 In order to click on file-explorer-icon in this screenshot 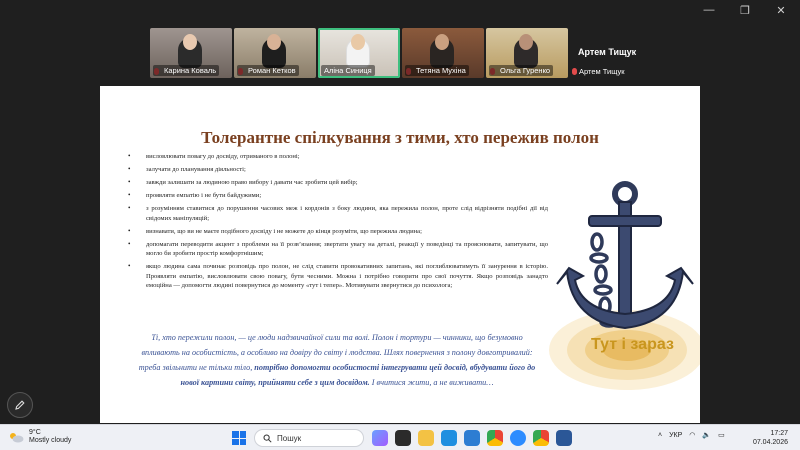, I will do `click(426, 438)`.